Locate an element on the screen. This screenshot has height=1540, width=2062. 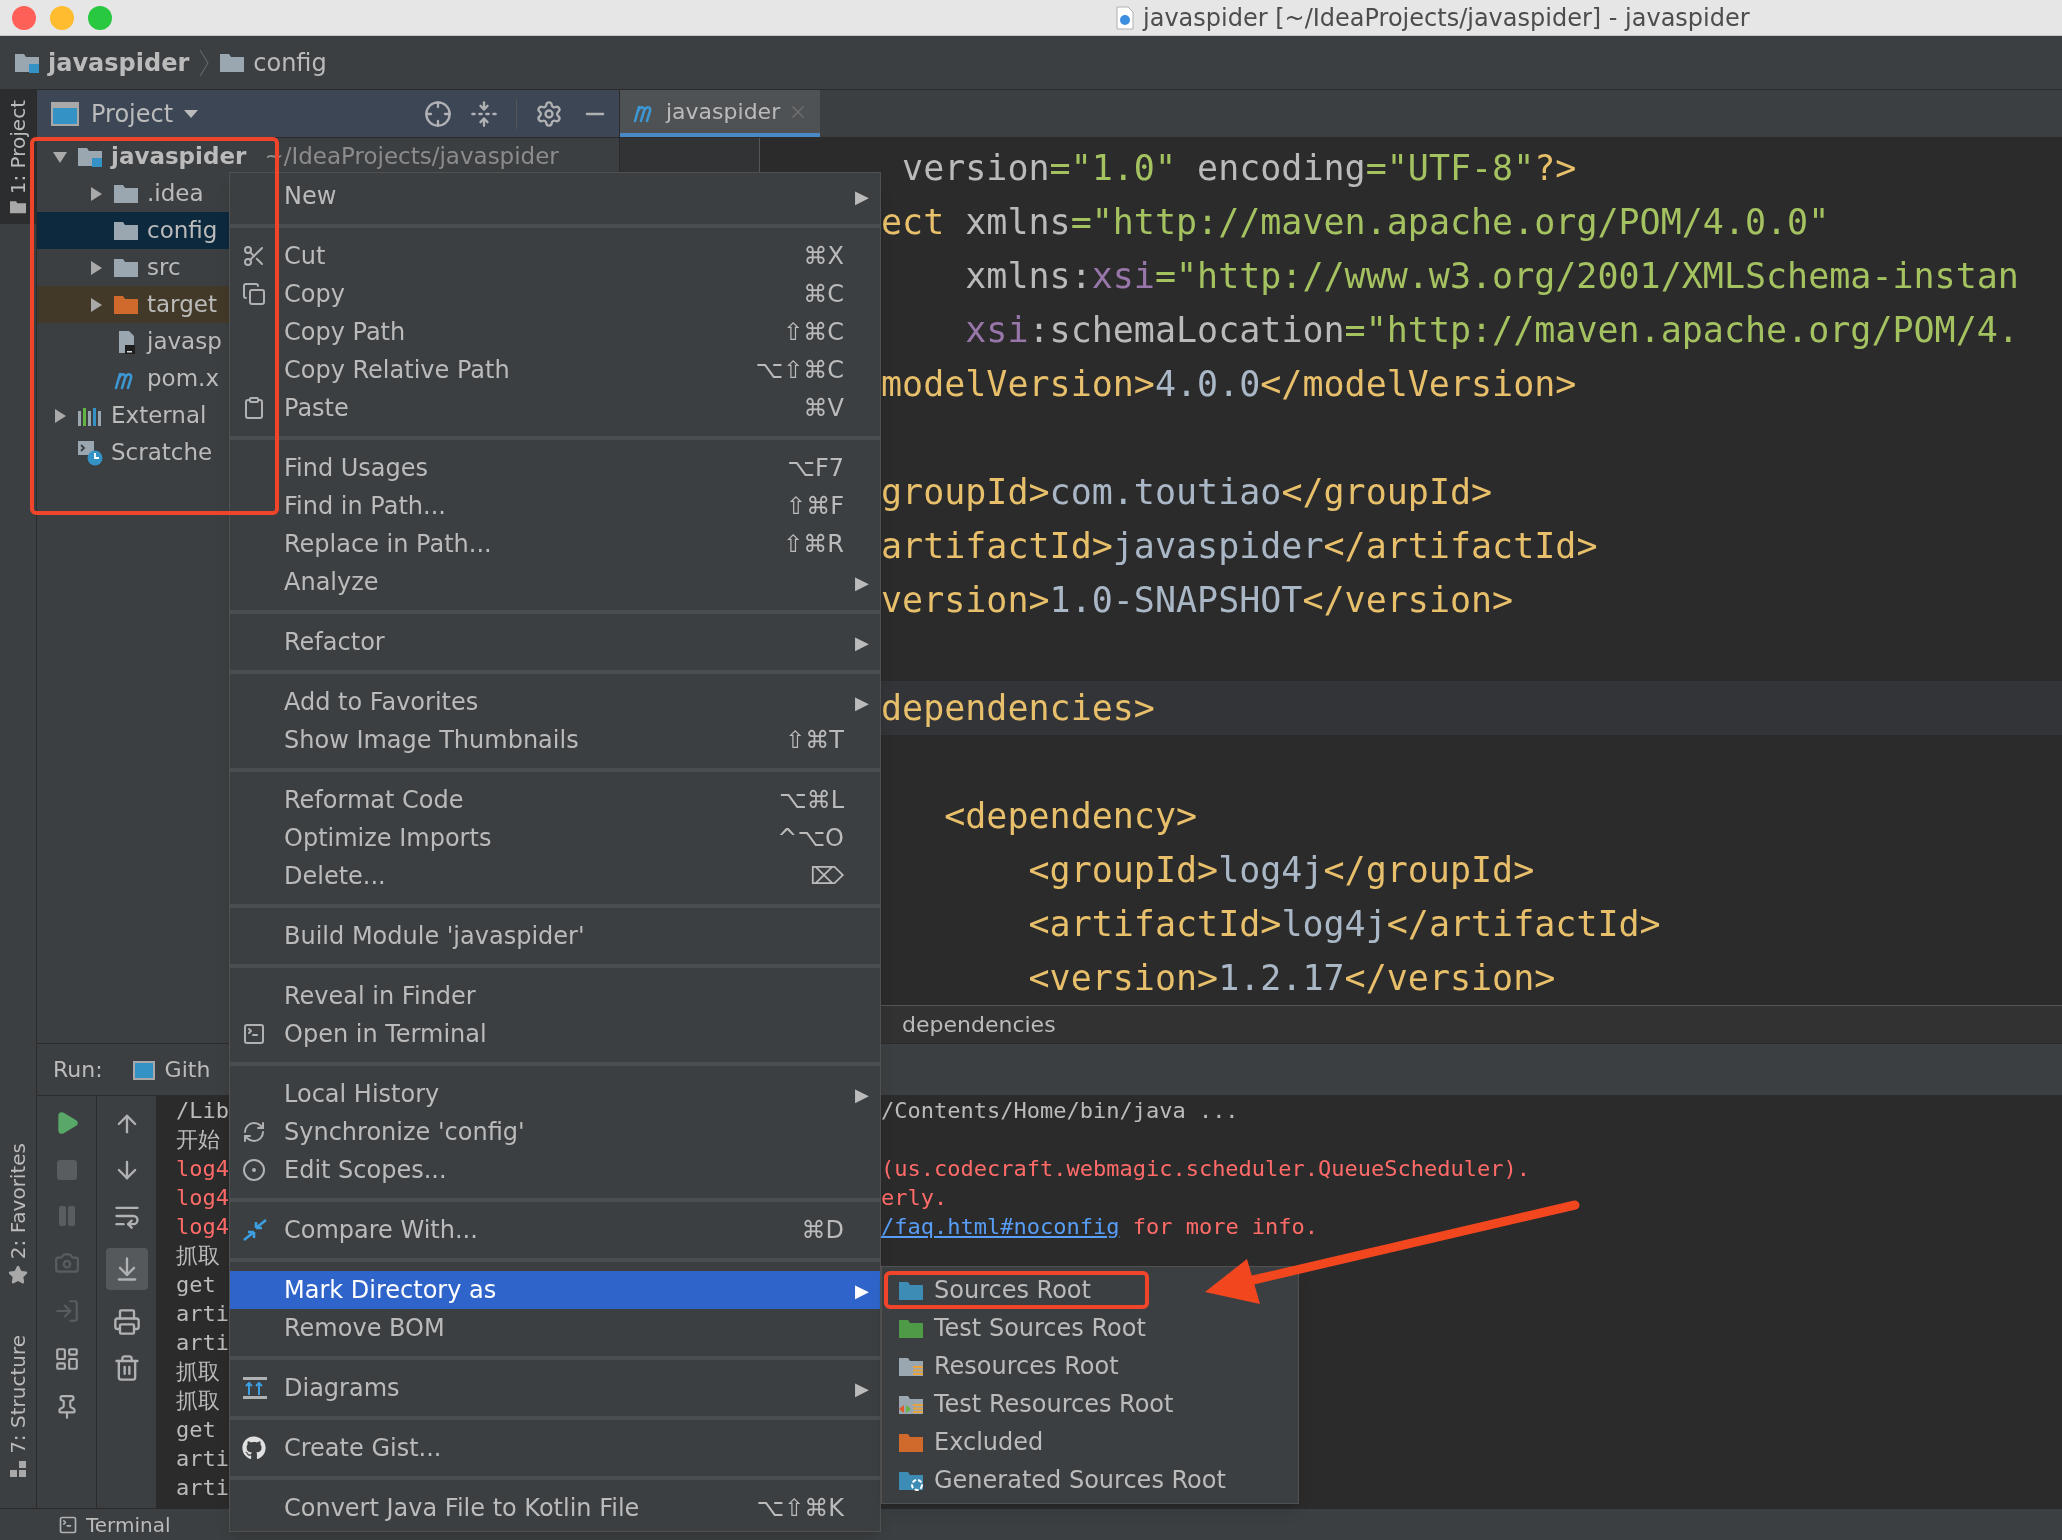
code-line: dependencies> is located at coordinates (1018, 708).